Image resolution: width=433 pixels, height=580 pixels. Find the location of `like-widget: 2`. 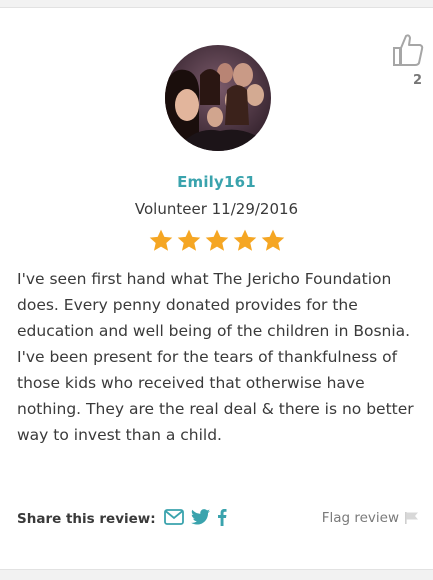

like-widget: 2 is located at coordinates (408, 60).